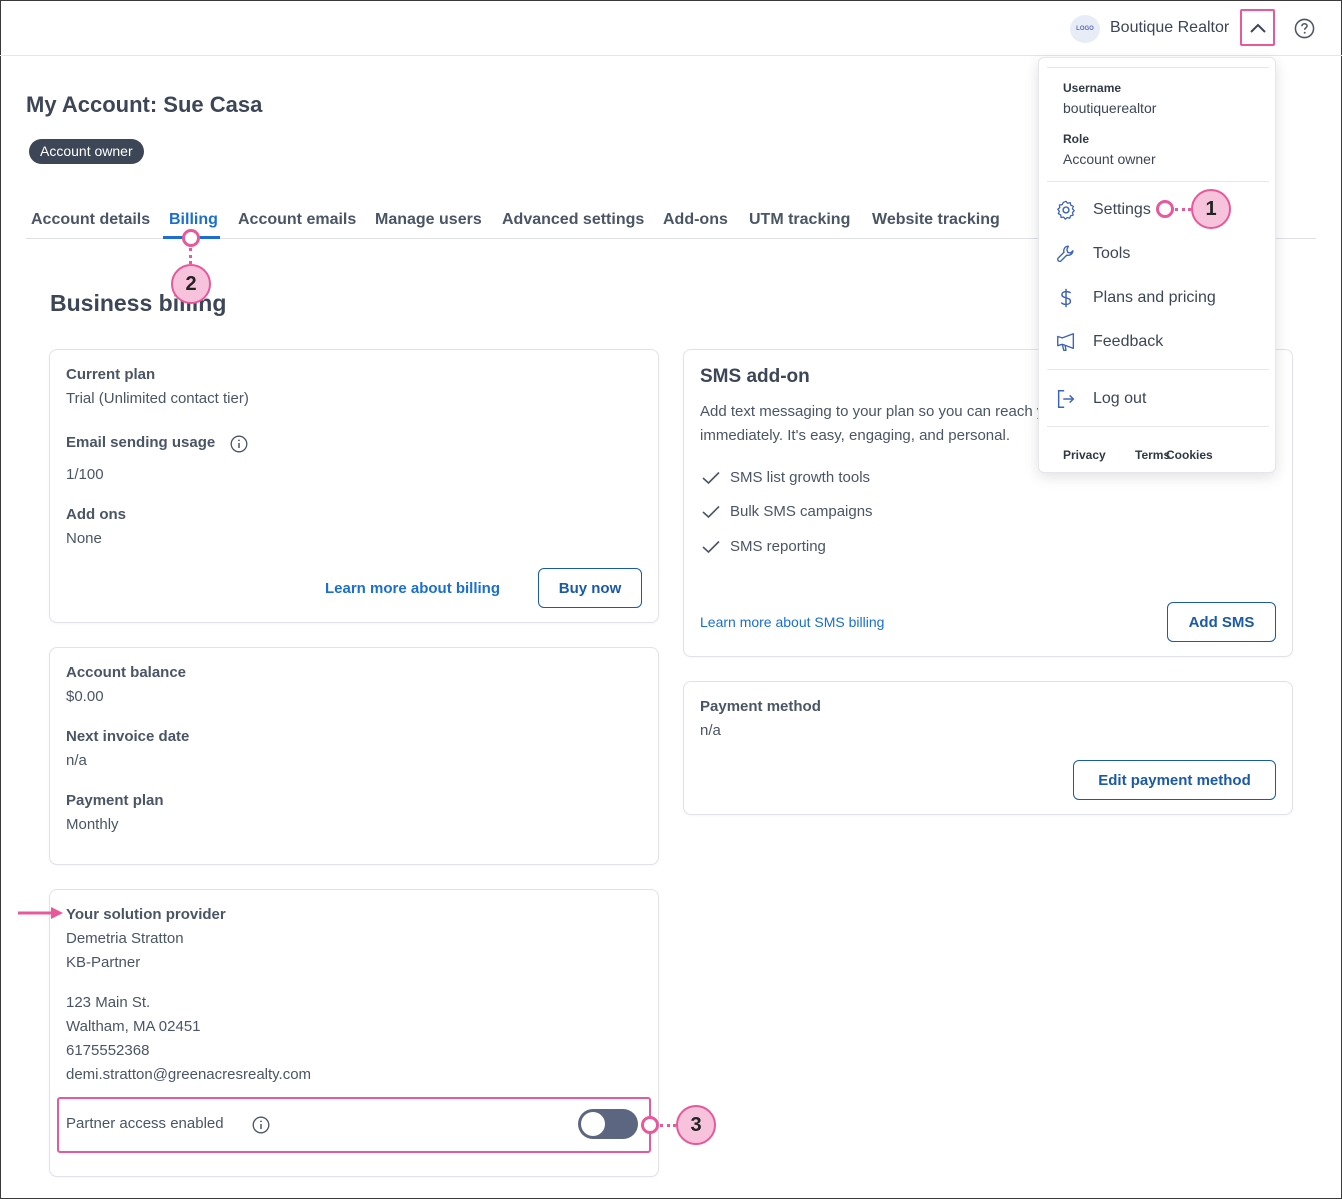 The image size is (1342, 1199). What do you see at coordinates (1211, 209) in the screenshot?
I see `callout-badge-1: 1` at bounding box center [1211, 209].